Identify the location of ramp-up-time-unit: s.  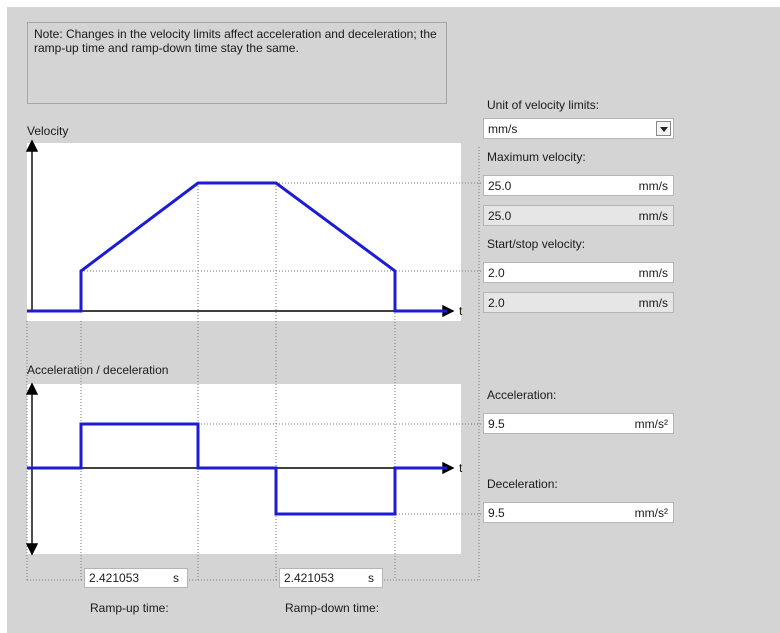
(176, 578).